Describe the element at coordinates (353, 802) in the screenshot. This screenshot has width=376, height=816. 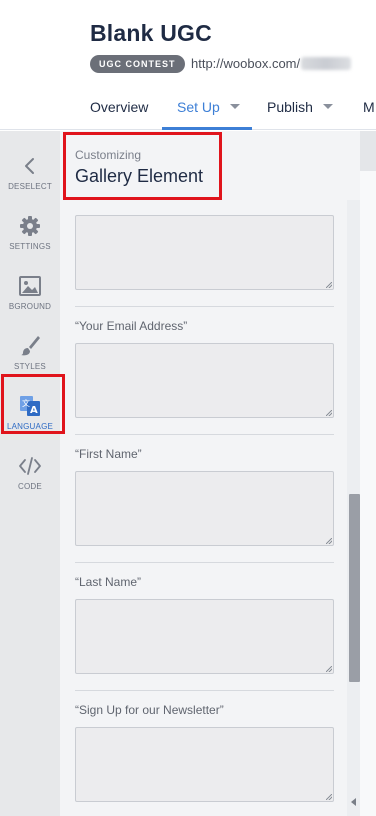
I see `scroll-arrow-icon` at that location.